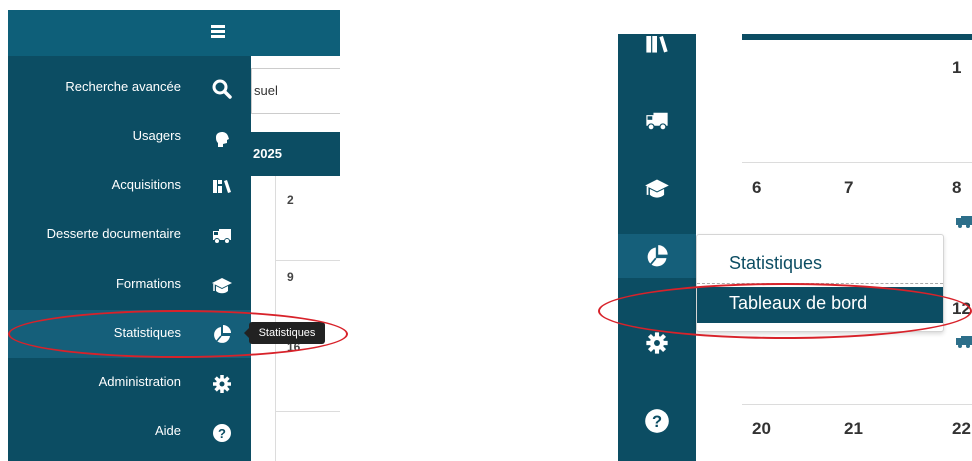  I want to click on calendar-day: 21, so click(853, 429).